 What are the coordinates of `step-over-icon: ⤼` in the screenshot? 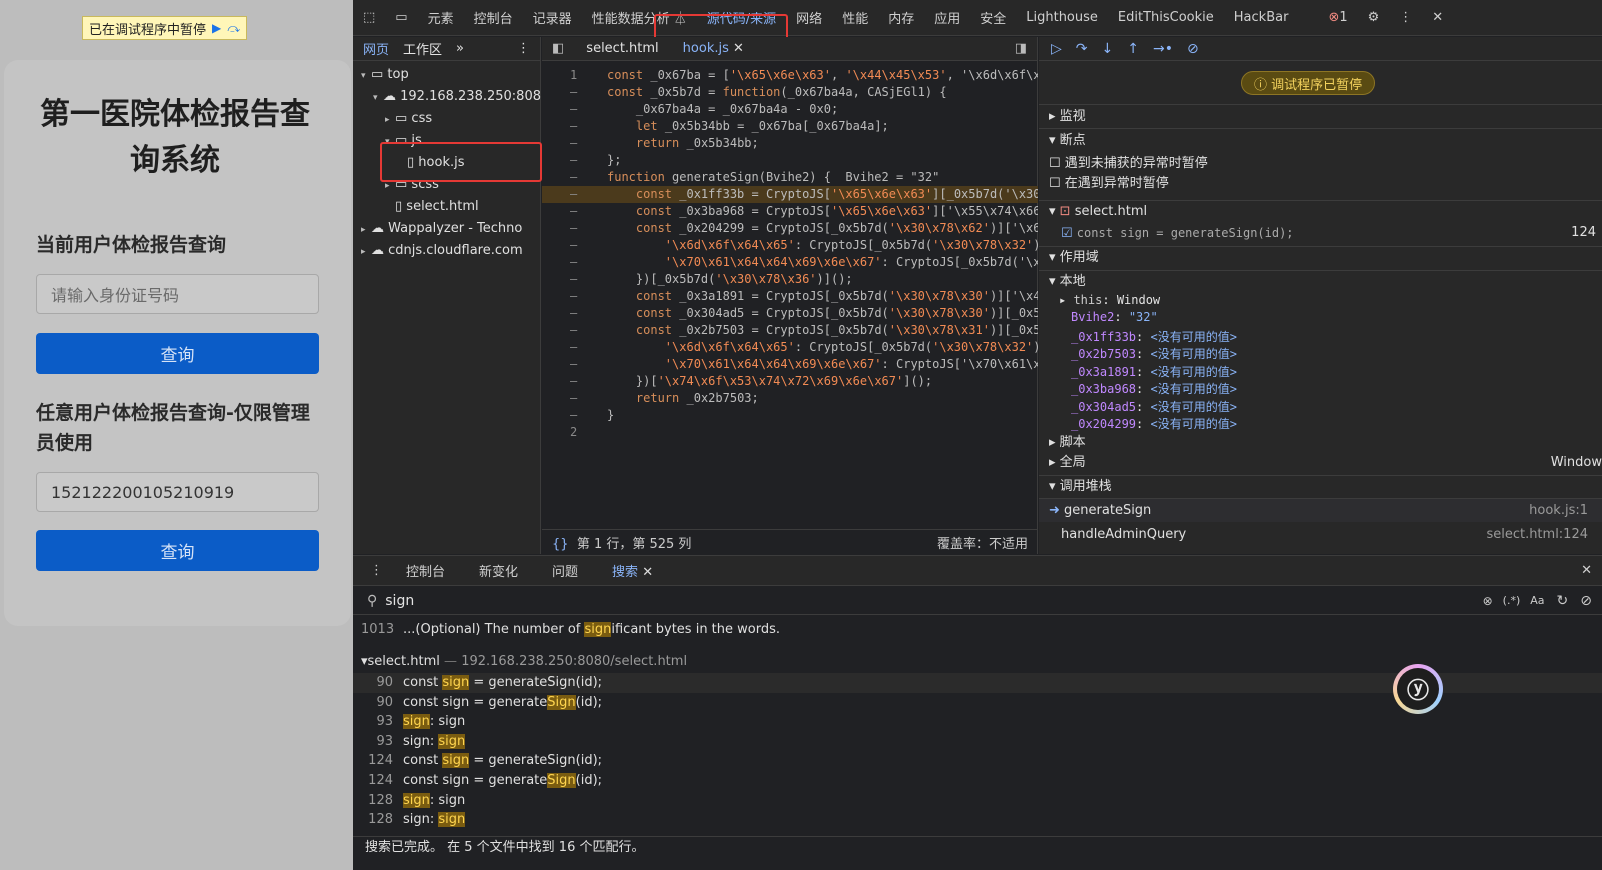 It's located at (233, 28).